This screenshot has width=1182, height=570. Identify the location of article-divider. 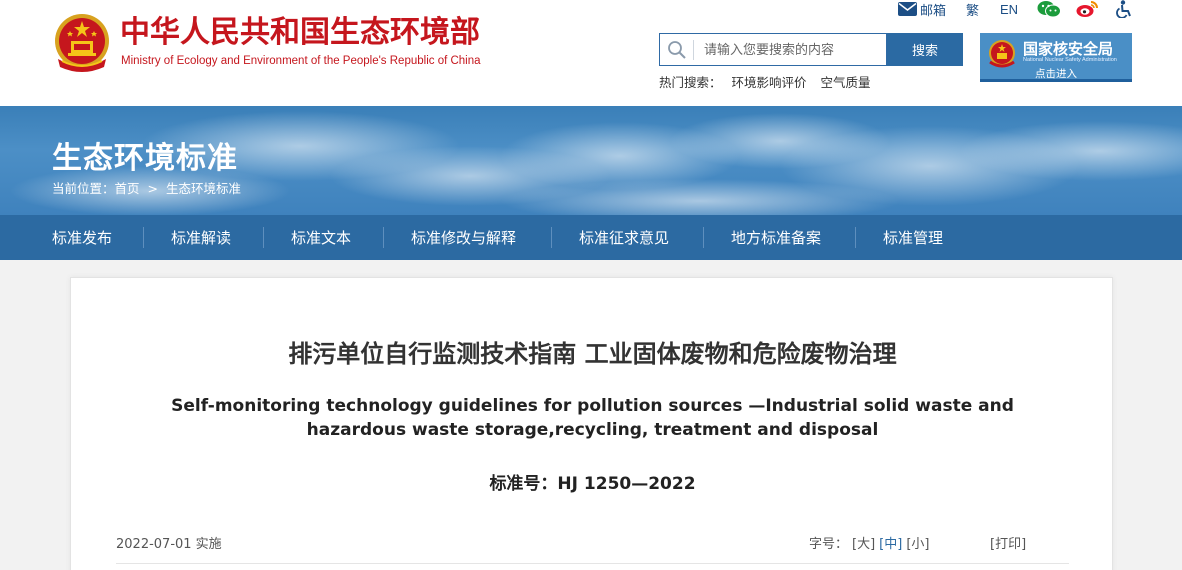
(592, 563).